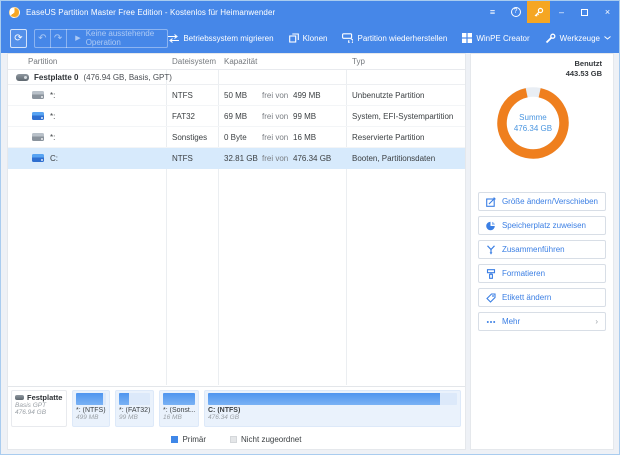  I want to click on winpe-icon, so click(467, 38).